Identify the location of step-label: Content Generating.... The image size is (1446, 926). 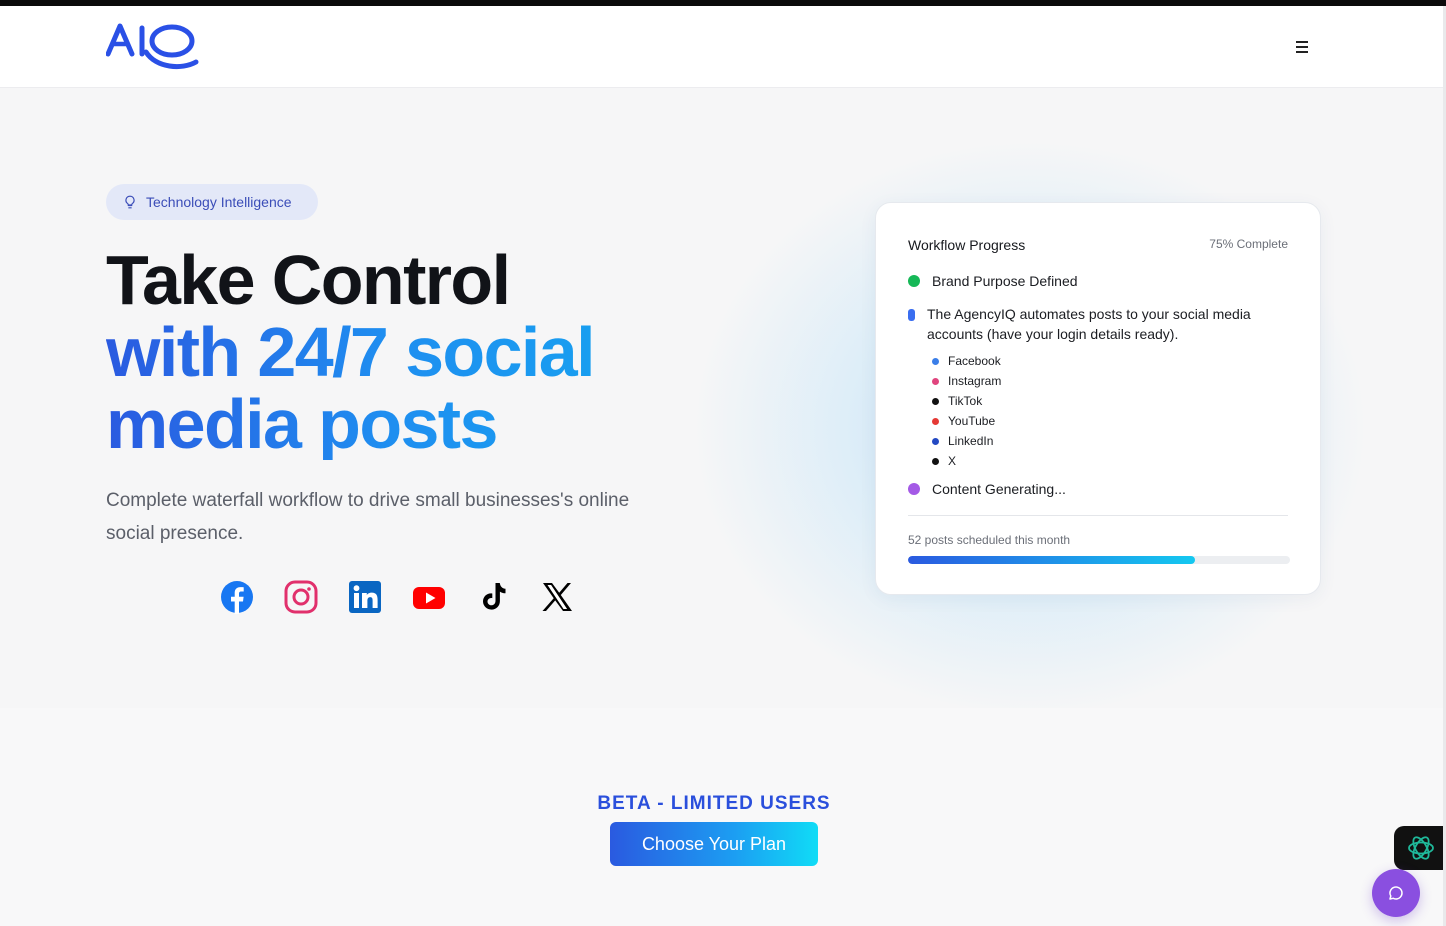
(999, 489).